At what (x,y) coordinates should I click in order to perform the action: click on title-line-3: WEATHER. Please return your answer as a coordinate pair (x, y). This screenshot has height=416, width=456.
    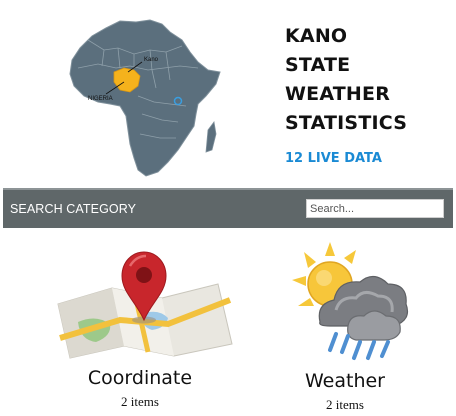
    Looking at the image, I should click on (338, 94).